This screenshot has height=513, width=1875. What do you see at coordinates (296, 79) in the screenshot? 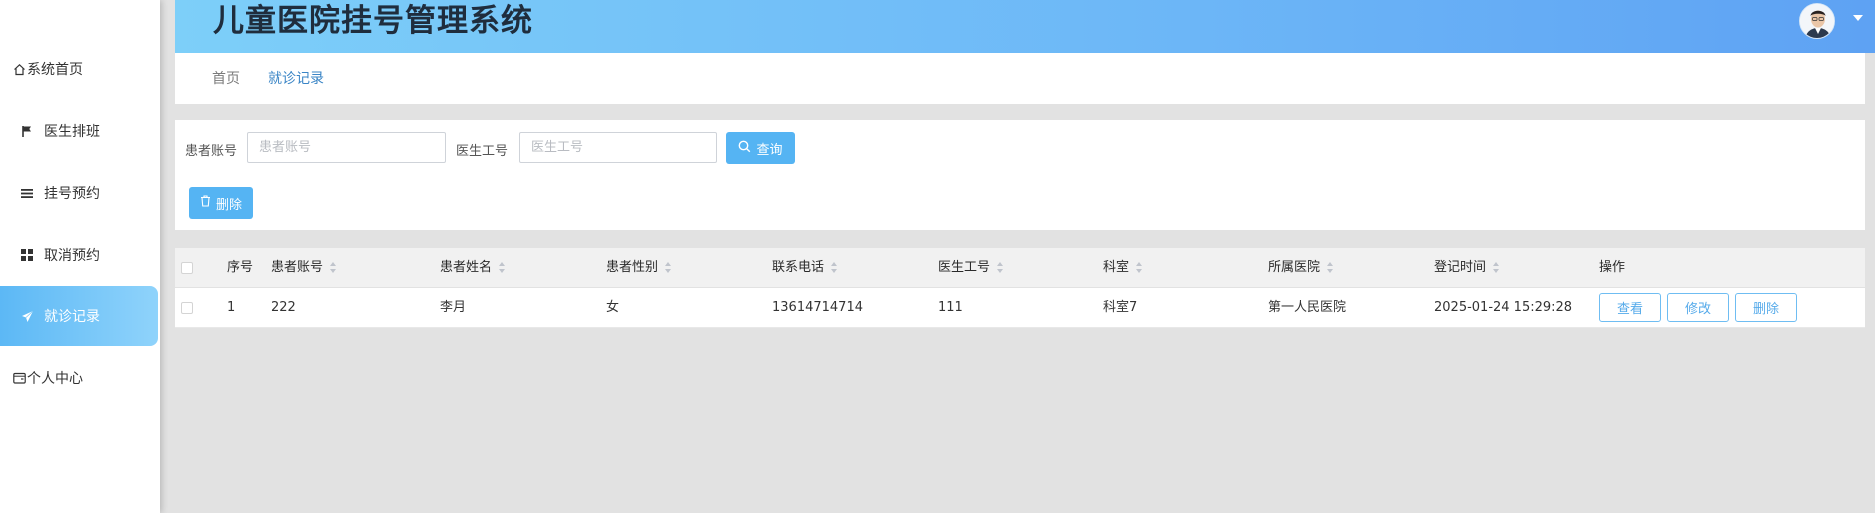
I see `breadcrumb-current: 就诊记录` at bounding box center [296, 79].